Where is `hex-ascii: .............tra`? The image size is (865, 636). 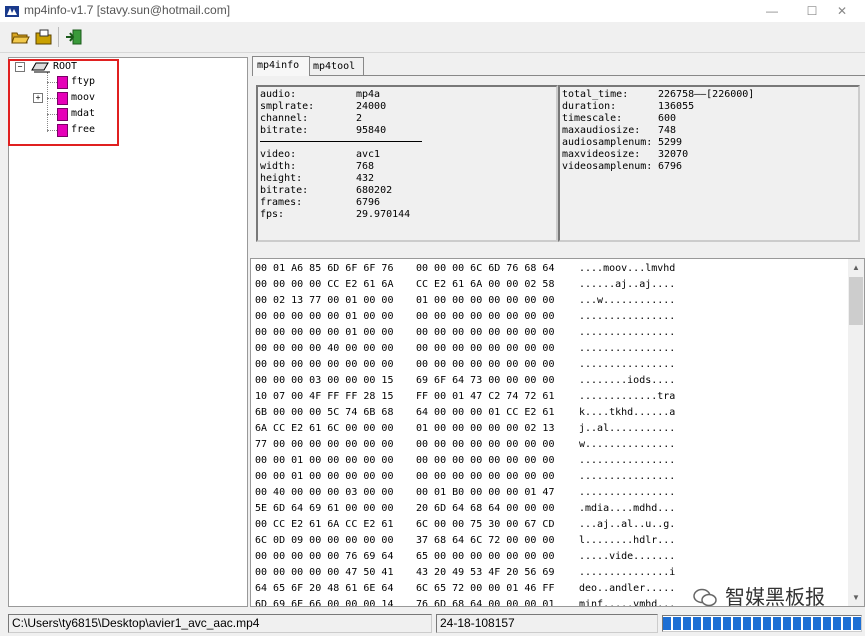 hex-ascii: .............tra is located at coordinates (627, 396).